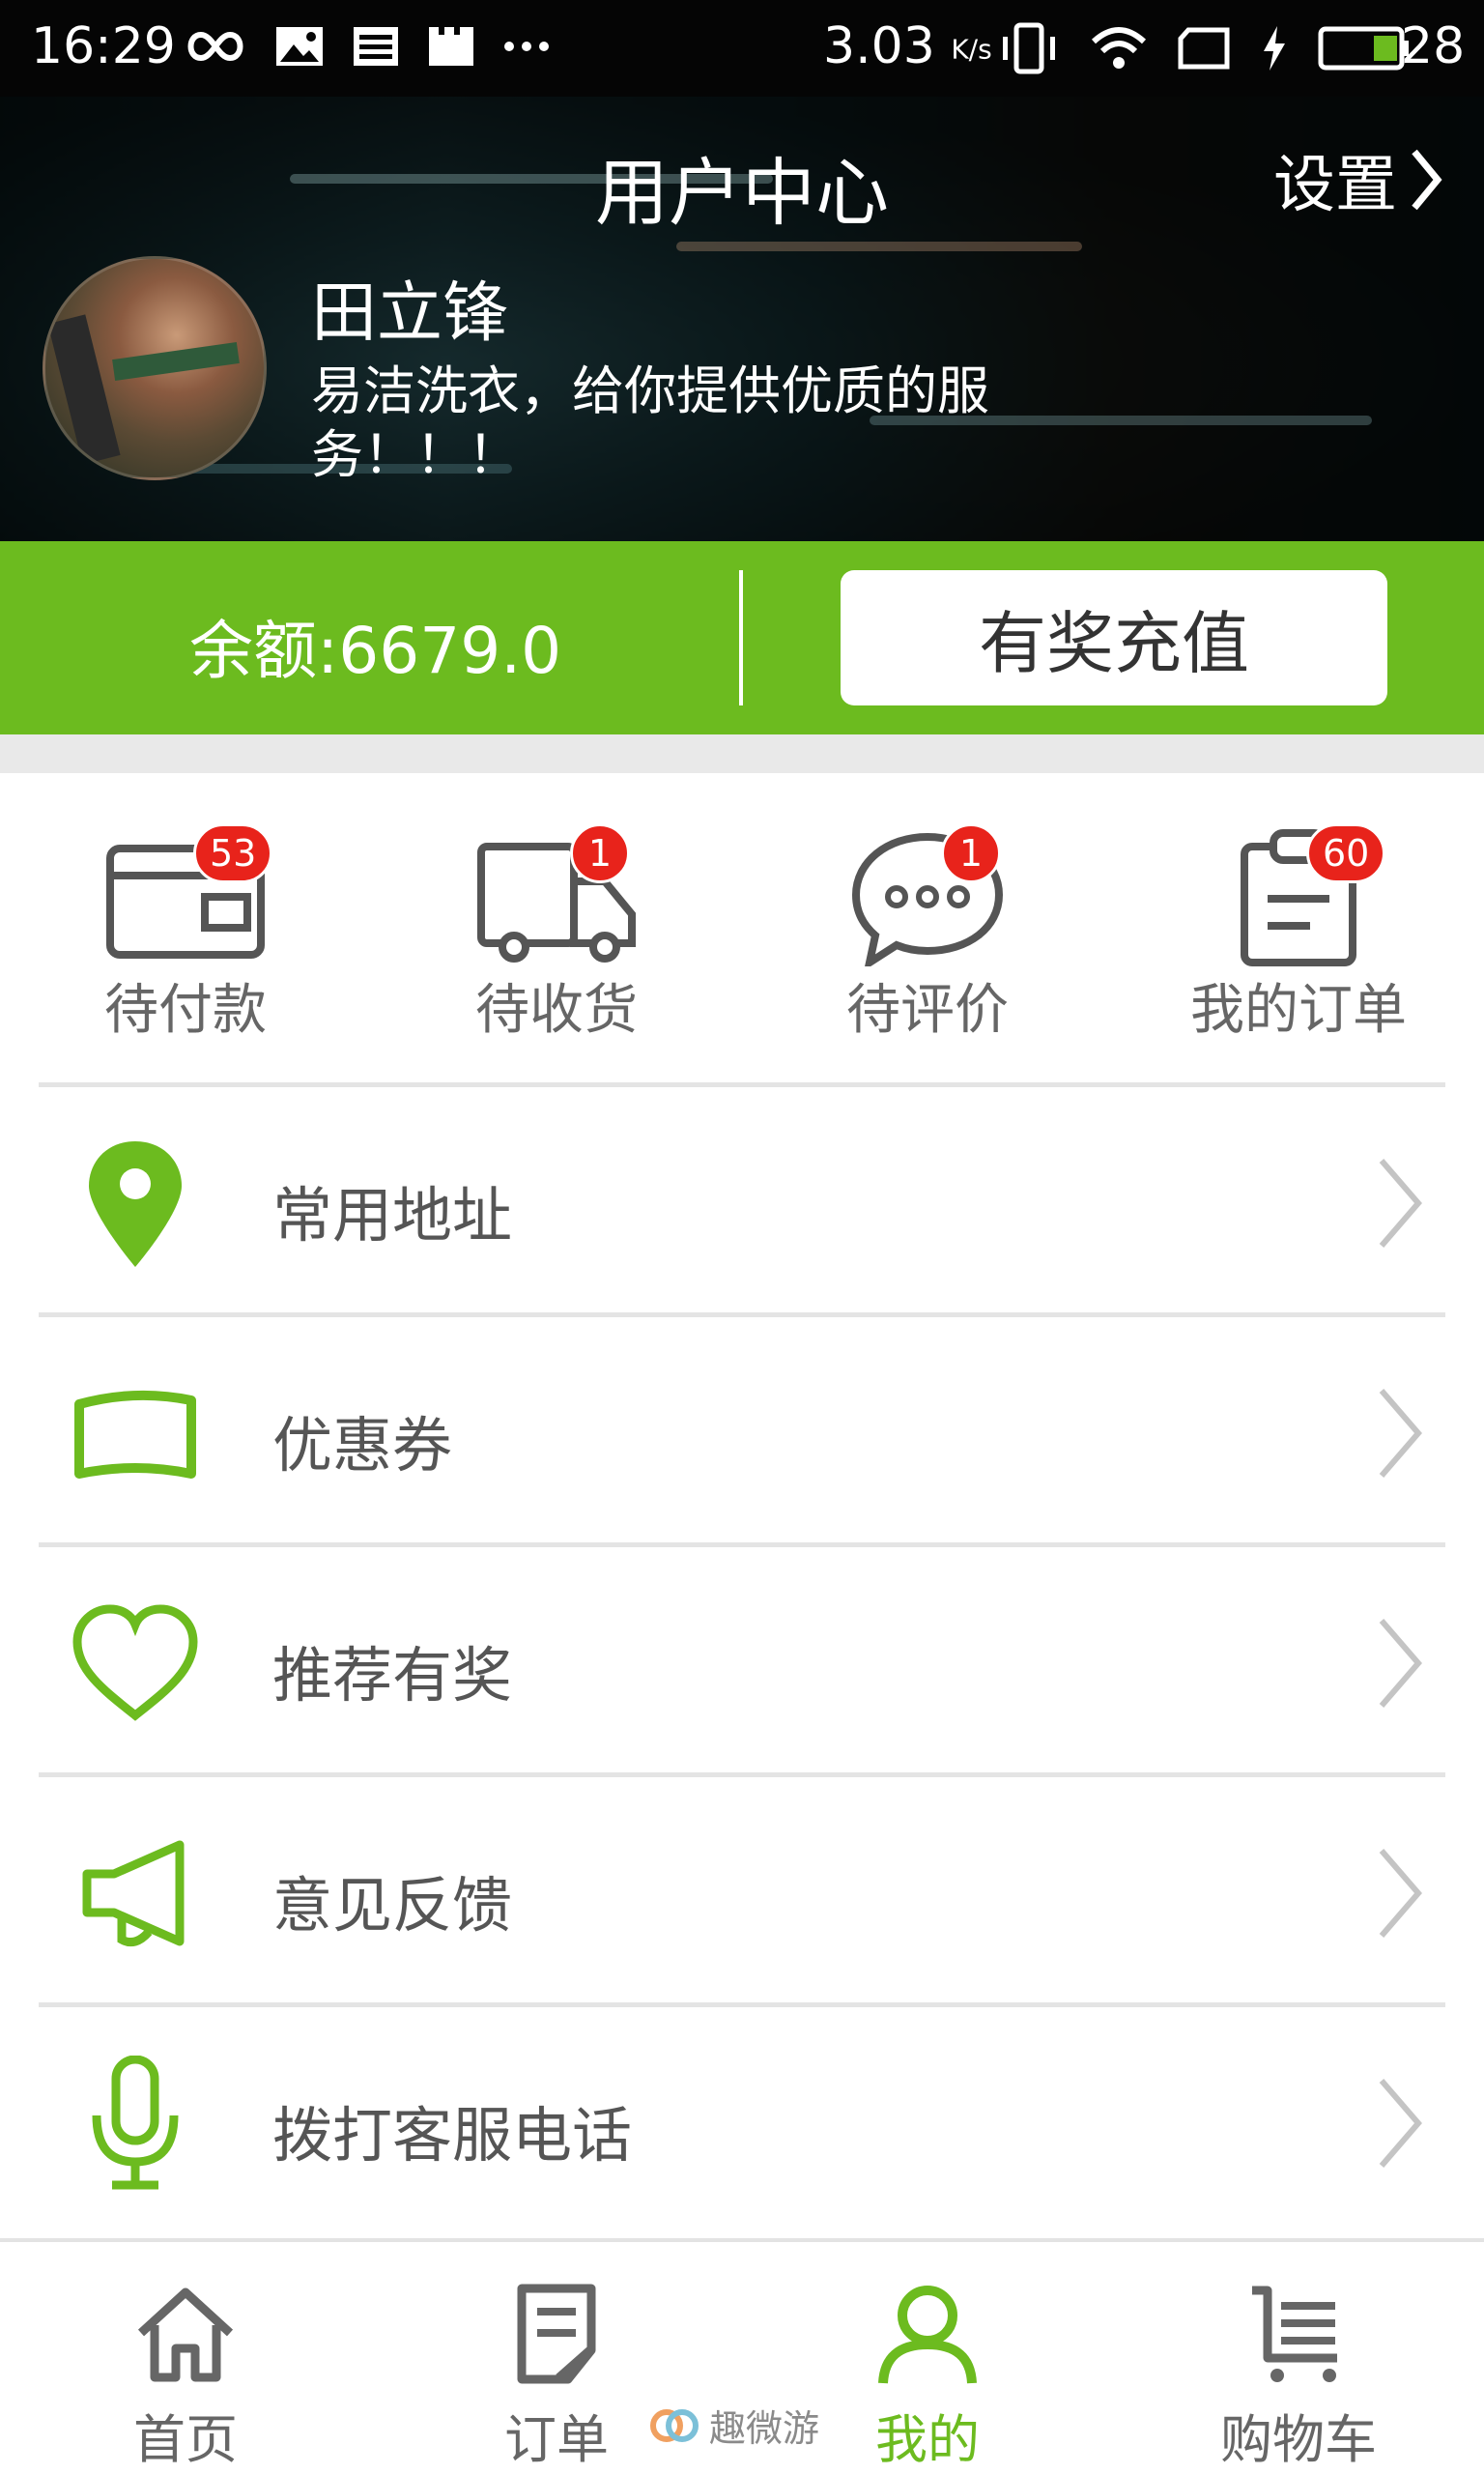  Describe the element at coordinates (135, 2123) in the screenshot. I see `microphone-icon` at that location.